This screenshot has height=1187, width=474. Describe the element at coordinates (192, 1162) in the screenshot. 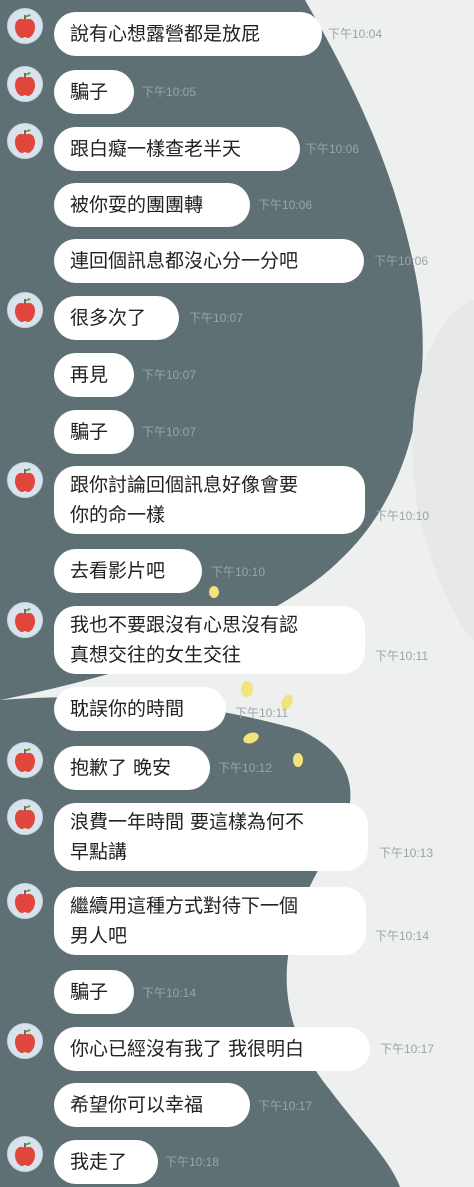

I see `message-timestamp: 下午10:18` at that location.